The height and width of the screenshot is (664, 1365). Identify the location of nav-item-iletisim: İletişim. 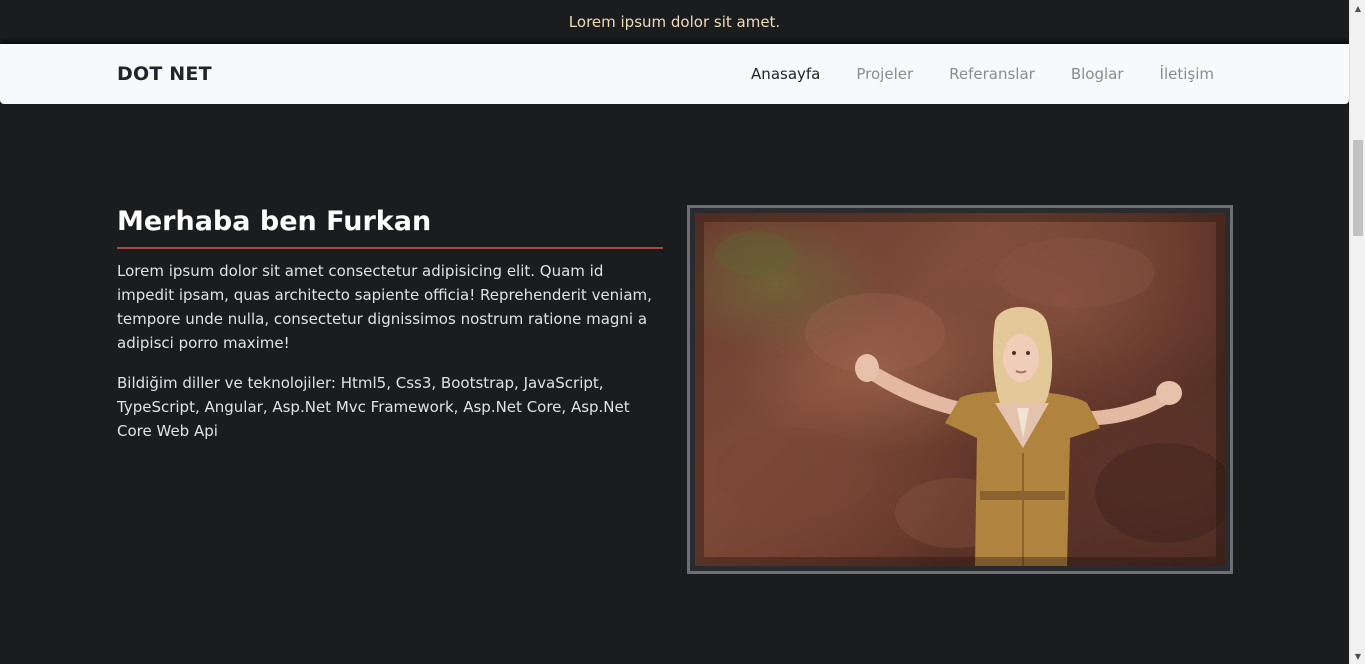
(1187, 74).